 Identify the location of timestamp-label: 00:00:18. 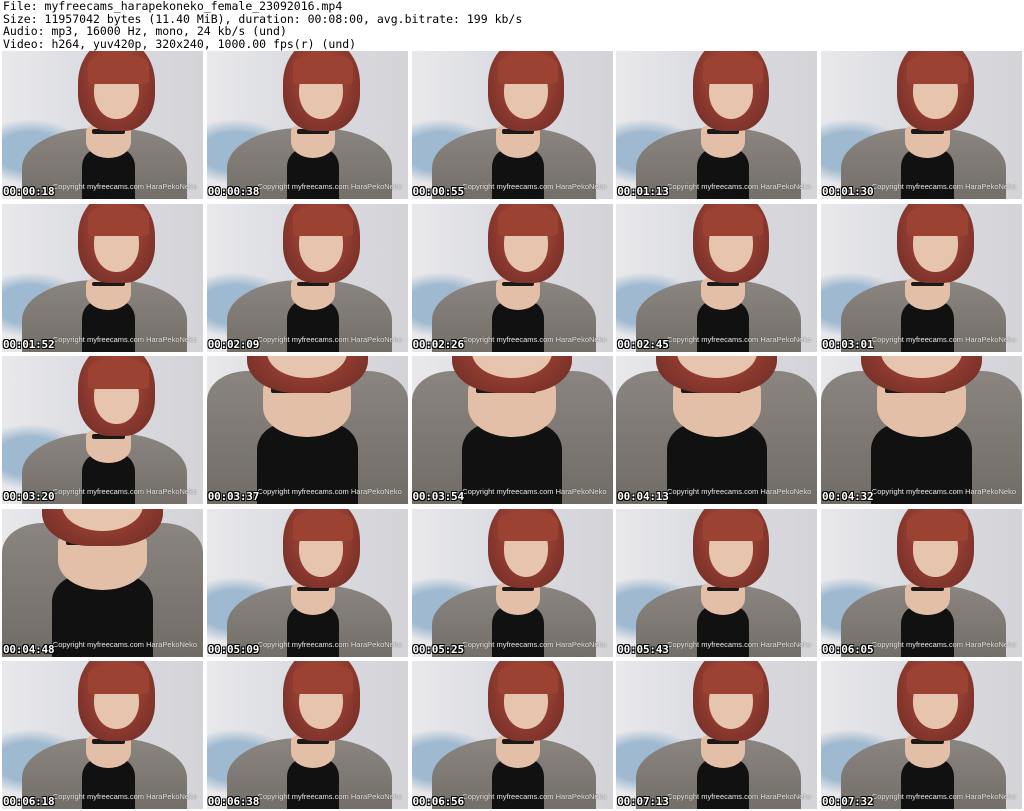
(29, 191).